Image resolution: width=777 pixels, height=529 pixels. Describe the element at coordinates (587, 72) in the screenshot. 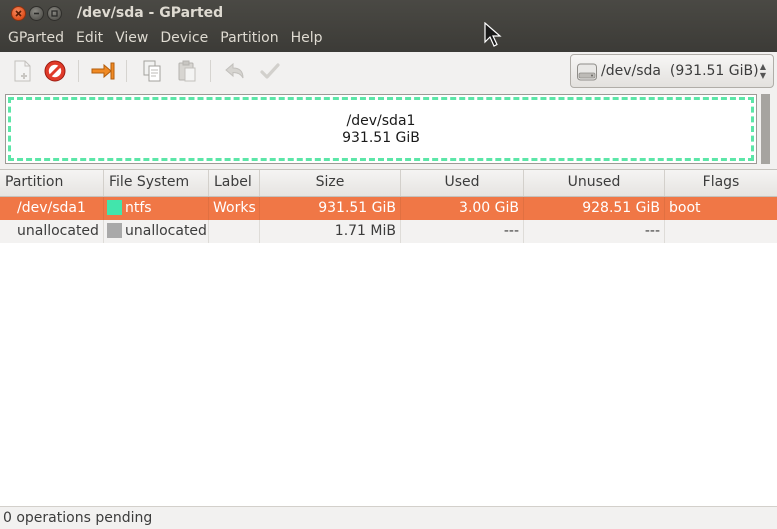

I see `harddisk-icon` at that location.